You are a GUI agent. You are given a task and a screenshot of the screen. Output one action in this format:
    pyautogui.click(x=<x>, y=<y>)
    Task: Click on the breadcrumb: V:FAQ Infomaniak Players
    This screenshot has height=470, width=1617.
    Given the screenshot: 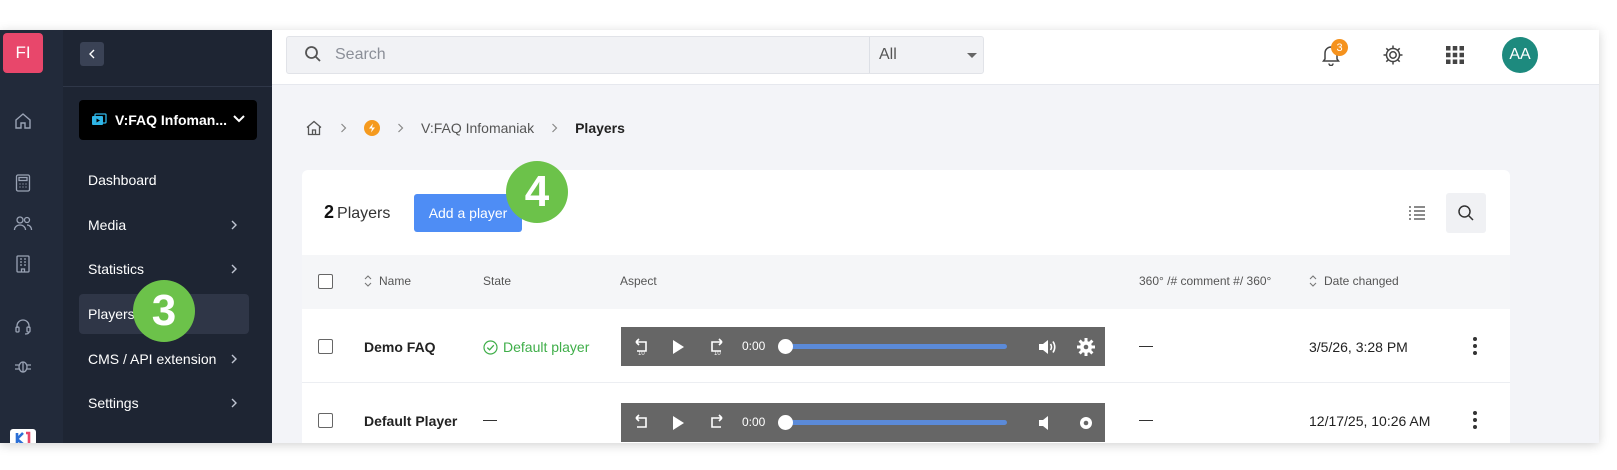 What is the action you would take?
    pyautogui.click(x=465, y=128)
    